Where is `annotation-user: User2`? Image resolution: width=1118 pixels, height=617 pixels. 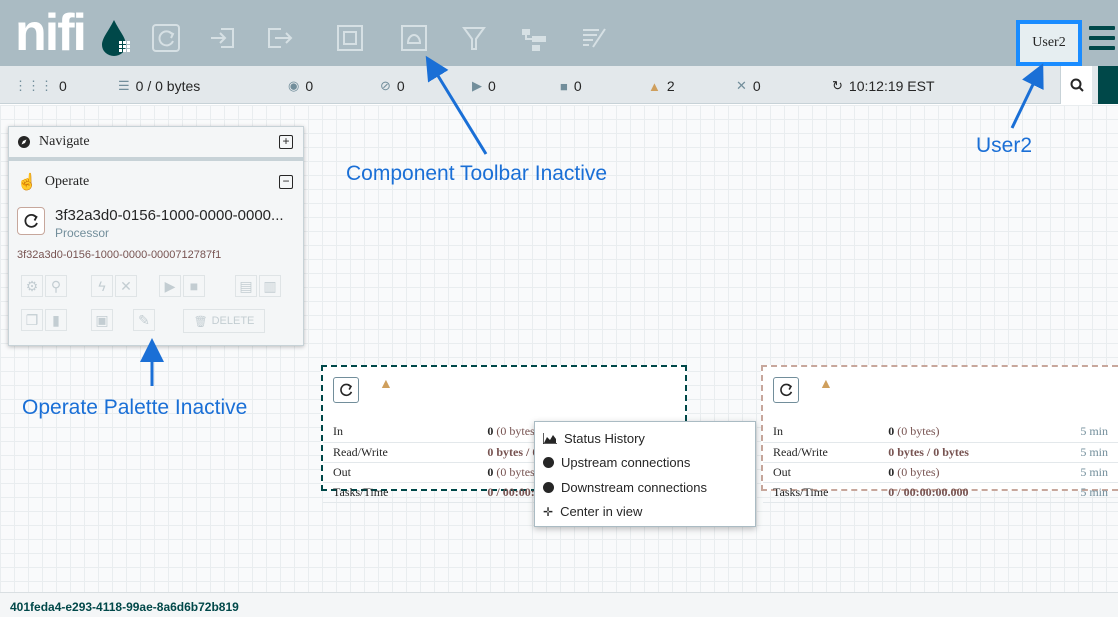 annotation-user: User2 is located at coordinates (1004, 145).